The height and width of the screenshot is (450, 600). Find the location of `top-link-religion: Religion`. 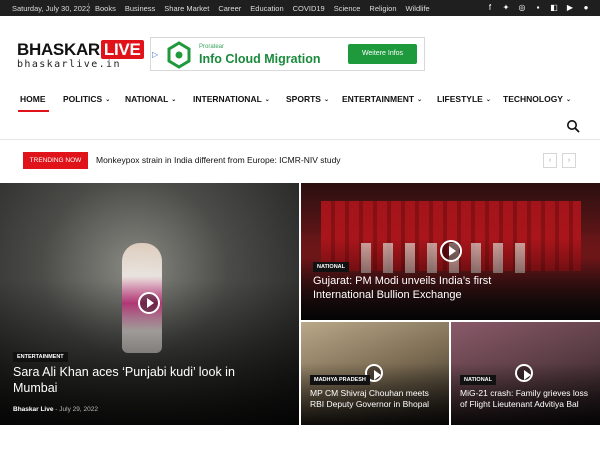

top-link-religion: Religion is located at coordinates (382, 8).